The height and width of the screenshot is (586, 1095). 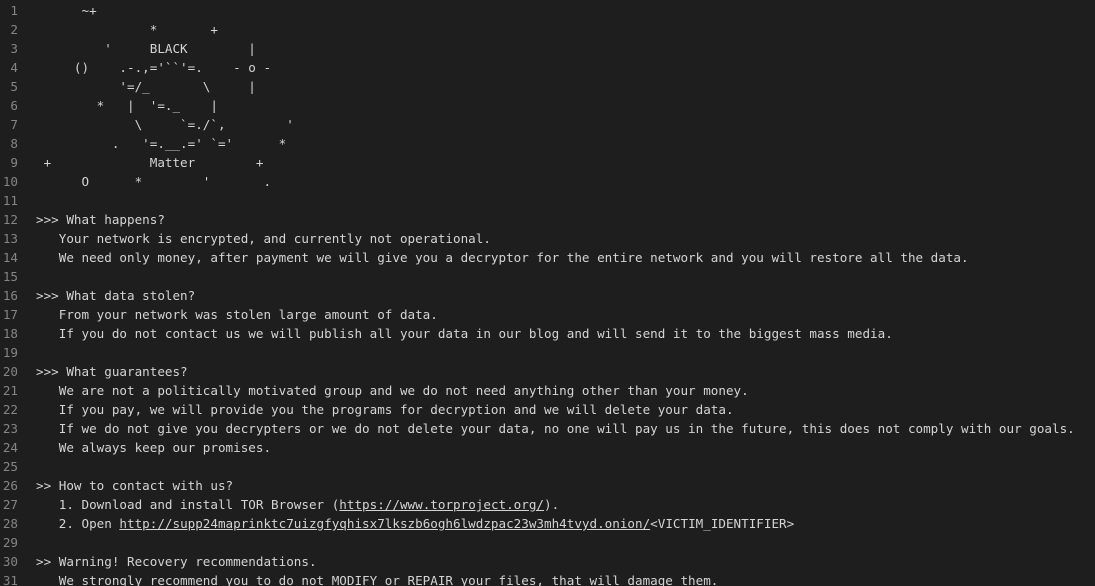 What do you see at coordinates (10, 428) in the screenshot?
I see `line-number: 23` at bounding box center [10, 428].